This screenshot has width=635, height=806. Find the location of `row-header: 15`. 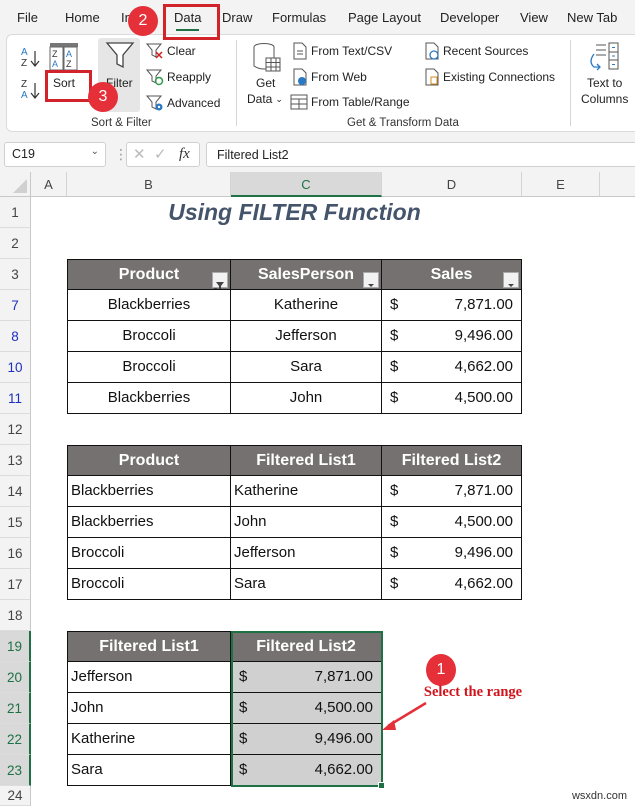

row-header: 15 is located at coordinates (15, 522).